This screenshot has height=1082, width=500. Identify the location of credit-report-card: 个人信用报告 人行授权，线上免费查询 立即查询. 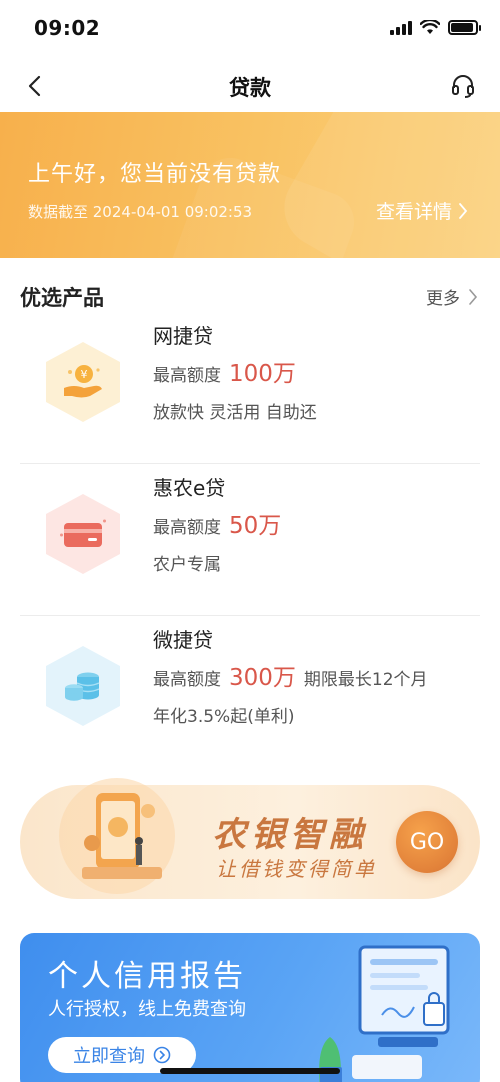
(250, 1007).